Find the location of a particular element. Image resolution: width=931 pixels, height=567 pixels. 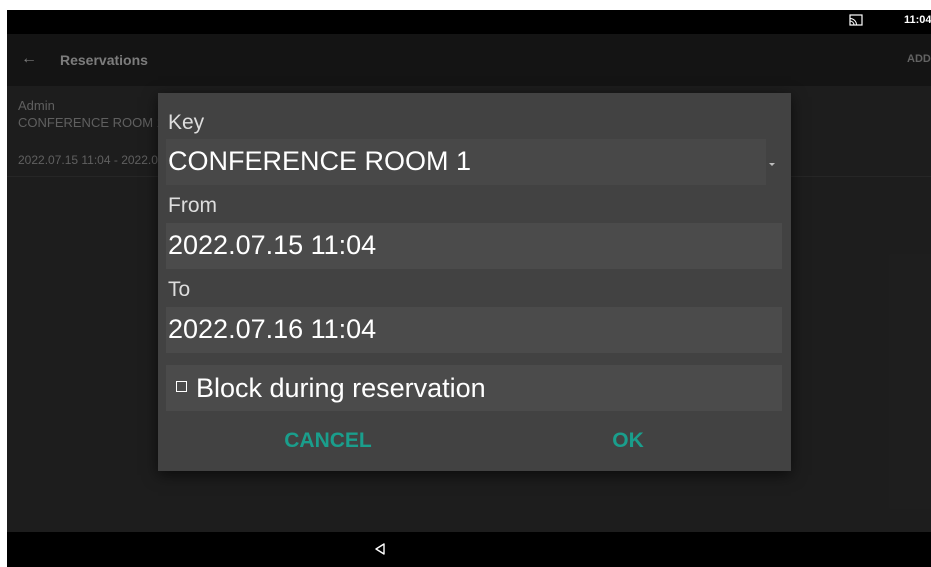

key-select-value: CONFERENCE ROOM 1 is located at coordinates (320, 161).